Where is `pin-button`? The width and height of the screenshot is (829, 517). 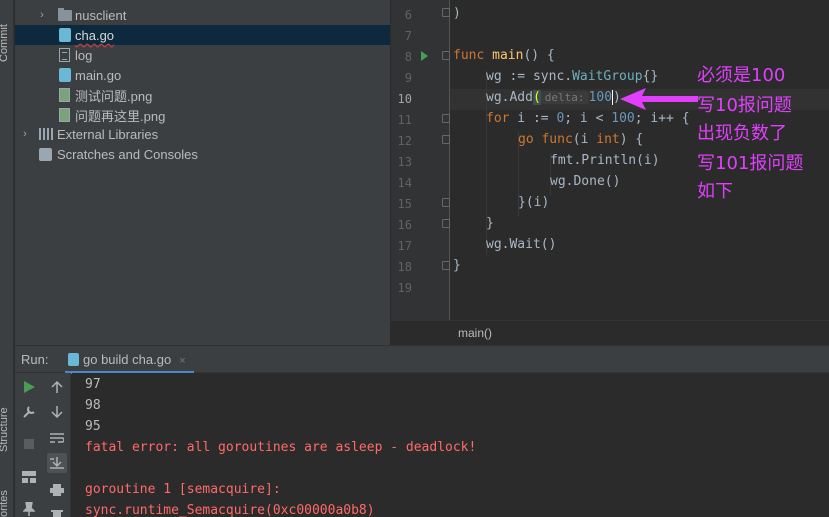 pin-button is located at coordinates (29, 508).